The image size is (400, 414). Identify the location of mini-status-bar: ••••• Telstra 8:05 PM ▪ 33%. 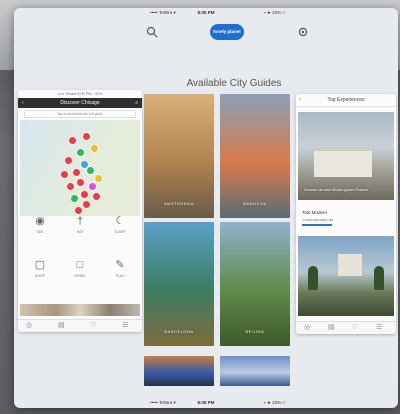
(80, 94).